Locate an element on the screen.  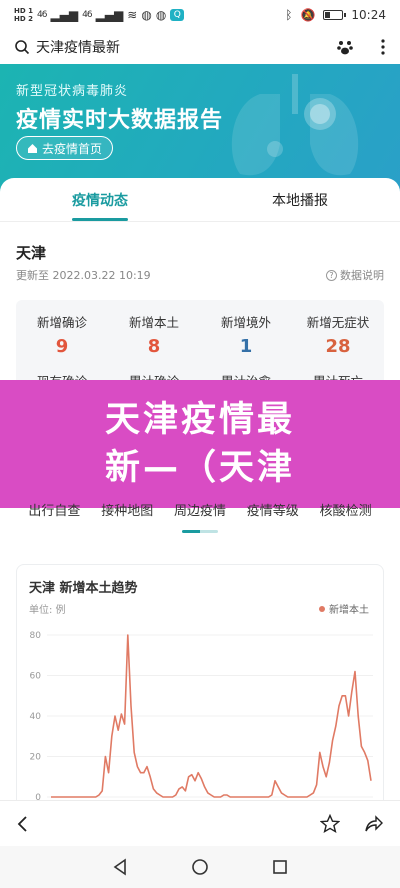
search-icon is located at coordinates (22, 47).